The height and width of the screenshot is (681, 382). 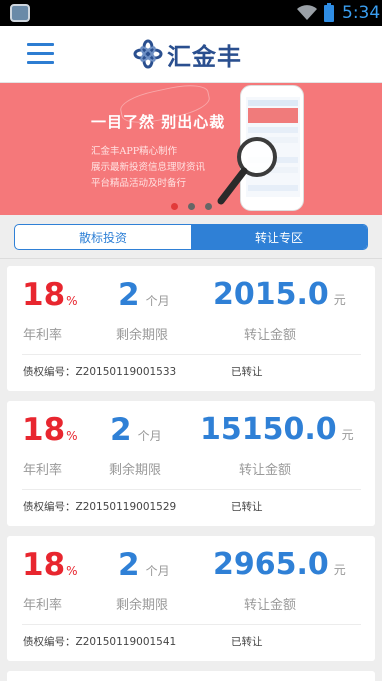 What do you see at coordinates (191, 258) in the screenshot?
I see `divider` at bounding box center [191, 258].